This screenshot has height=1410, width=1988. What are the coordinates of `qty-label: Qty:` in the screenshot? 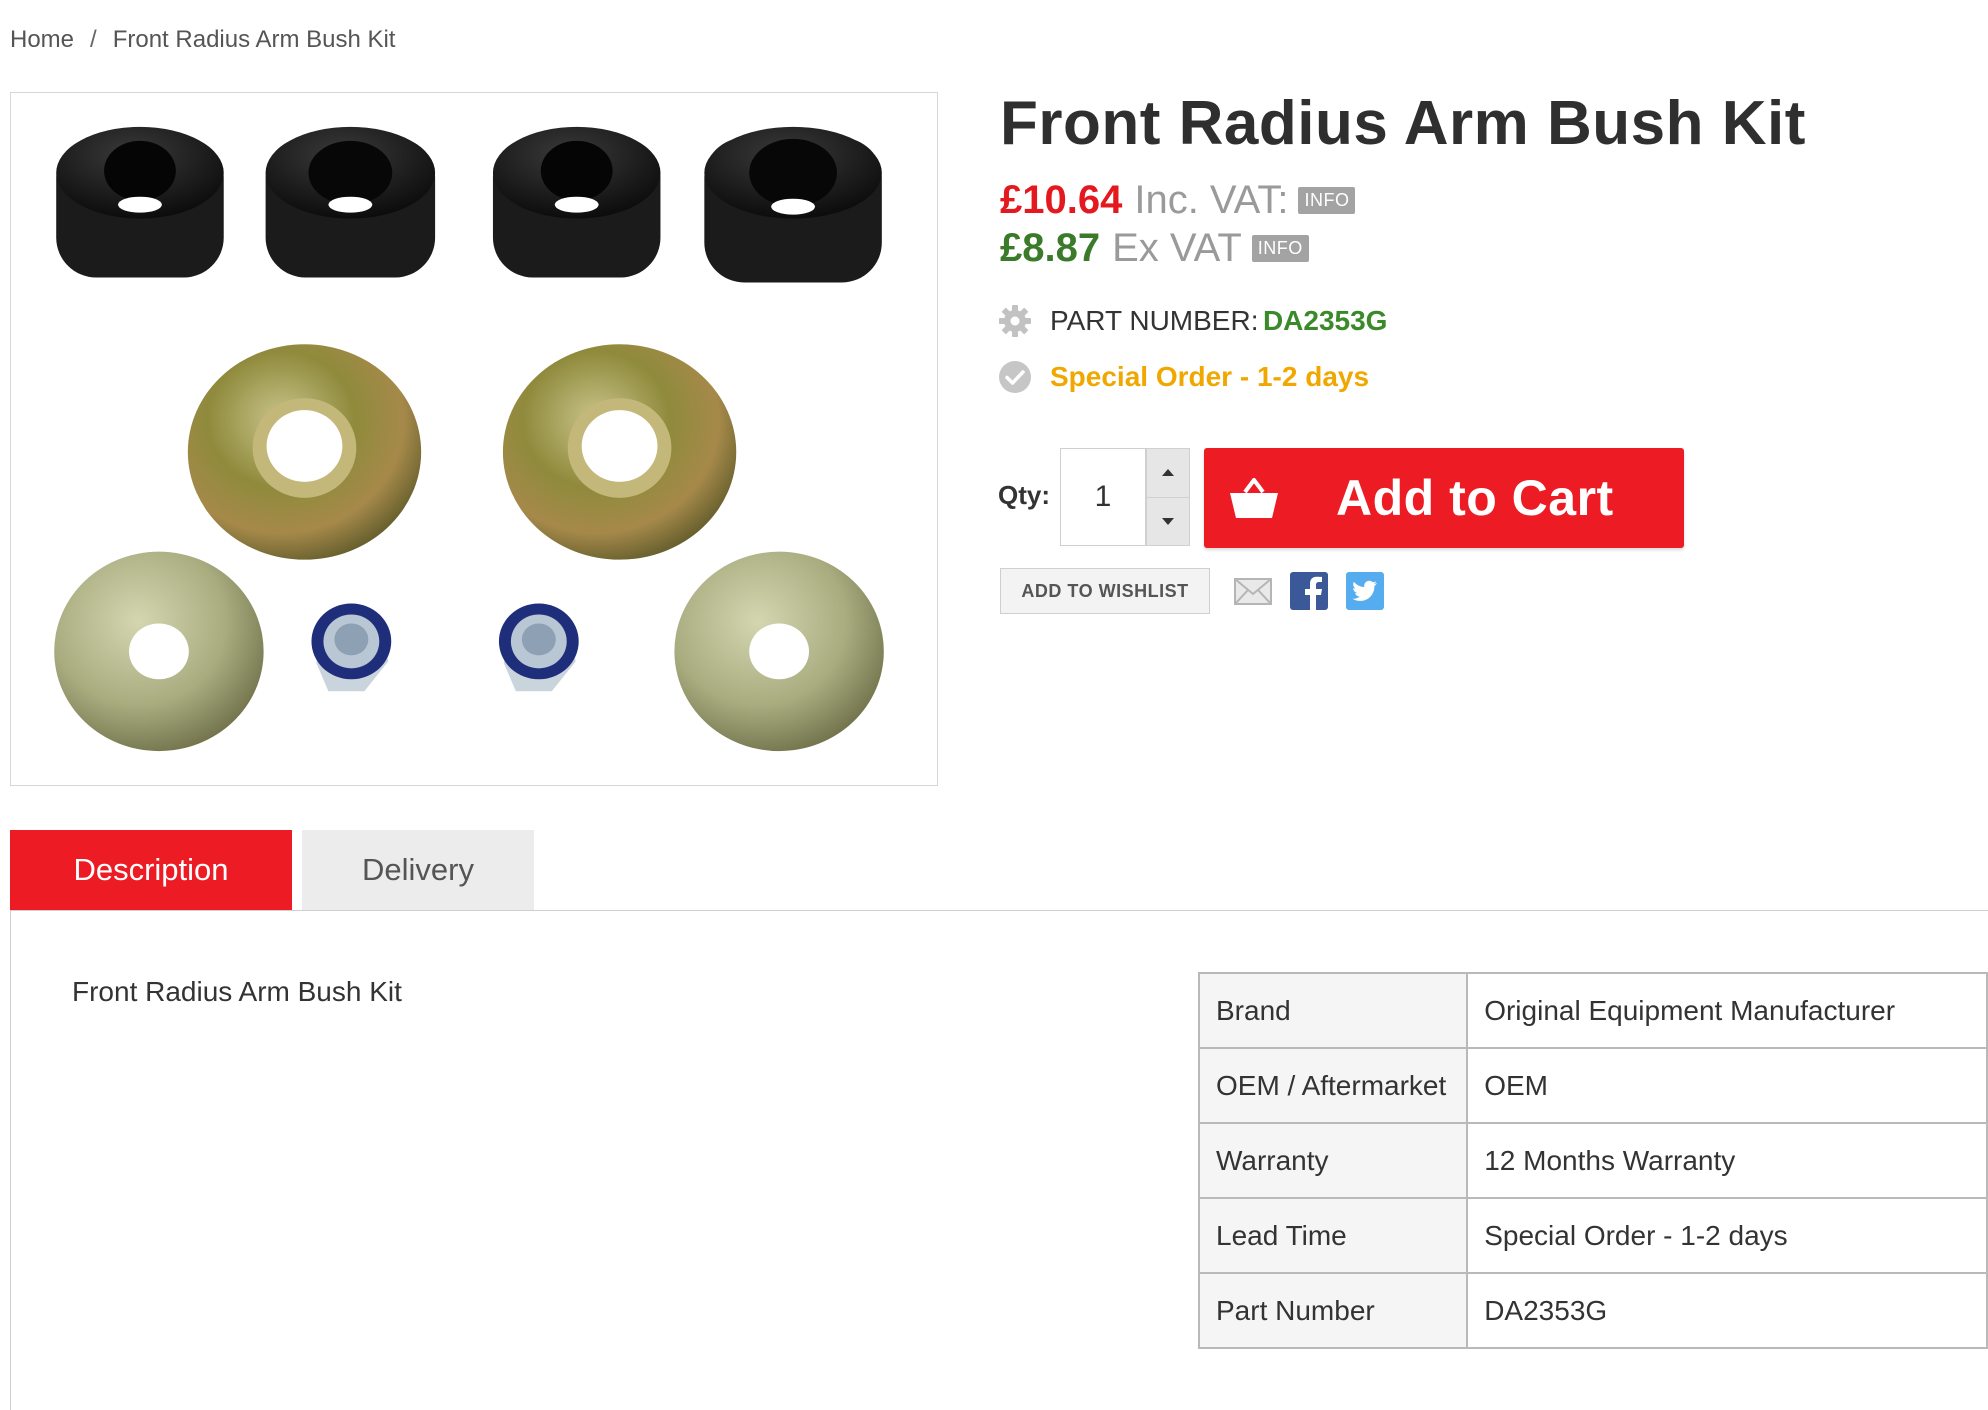 It's located at (1024, 495).